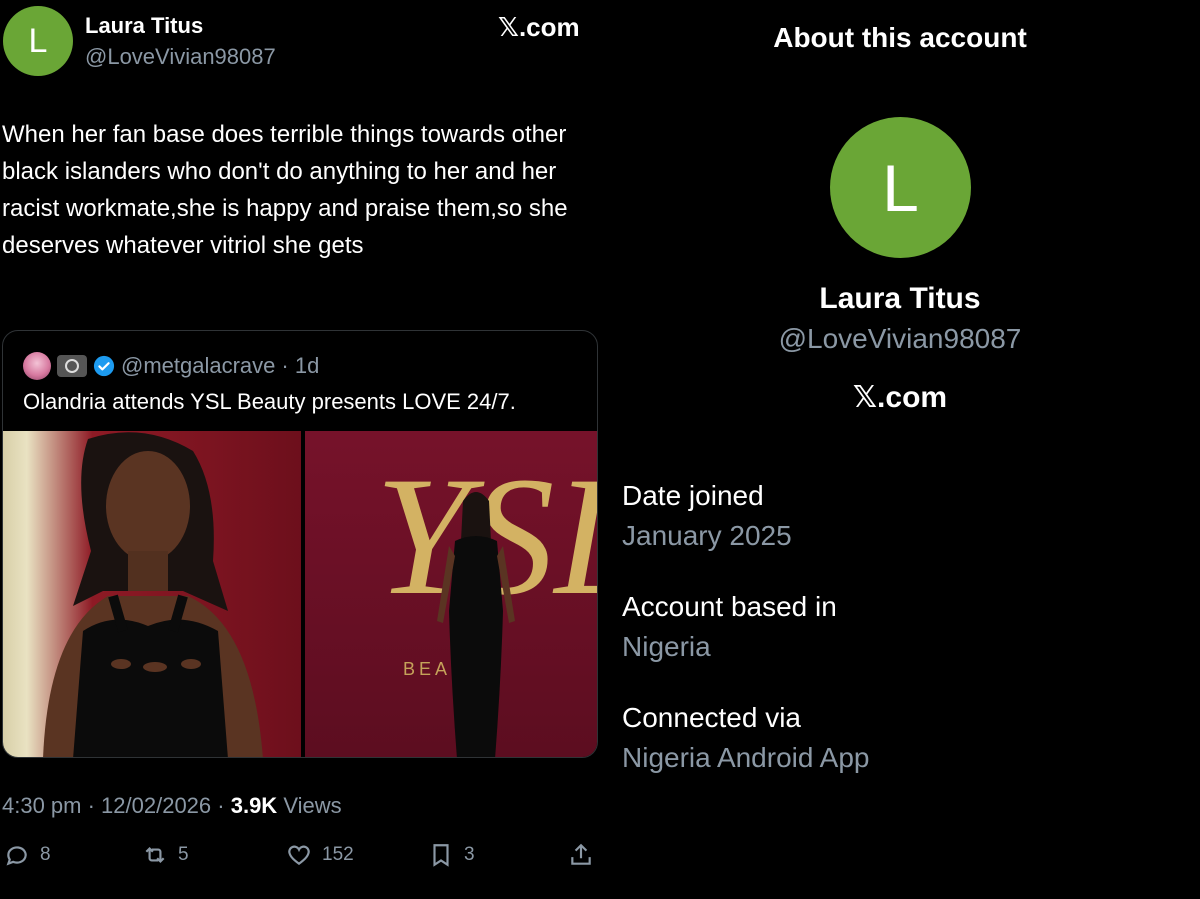  Describe the element at coordinates (900, 37) in the screenshot. I see `about-title: About this account` at that location.